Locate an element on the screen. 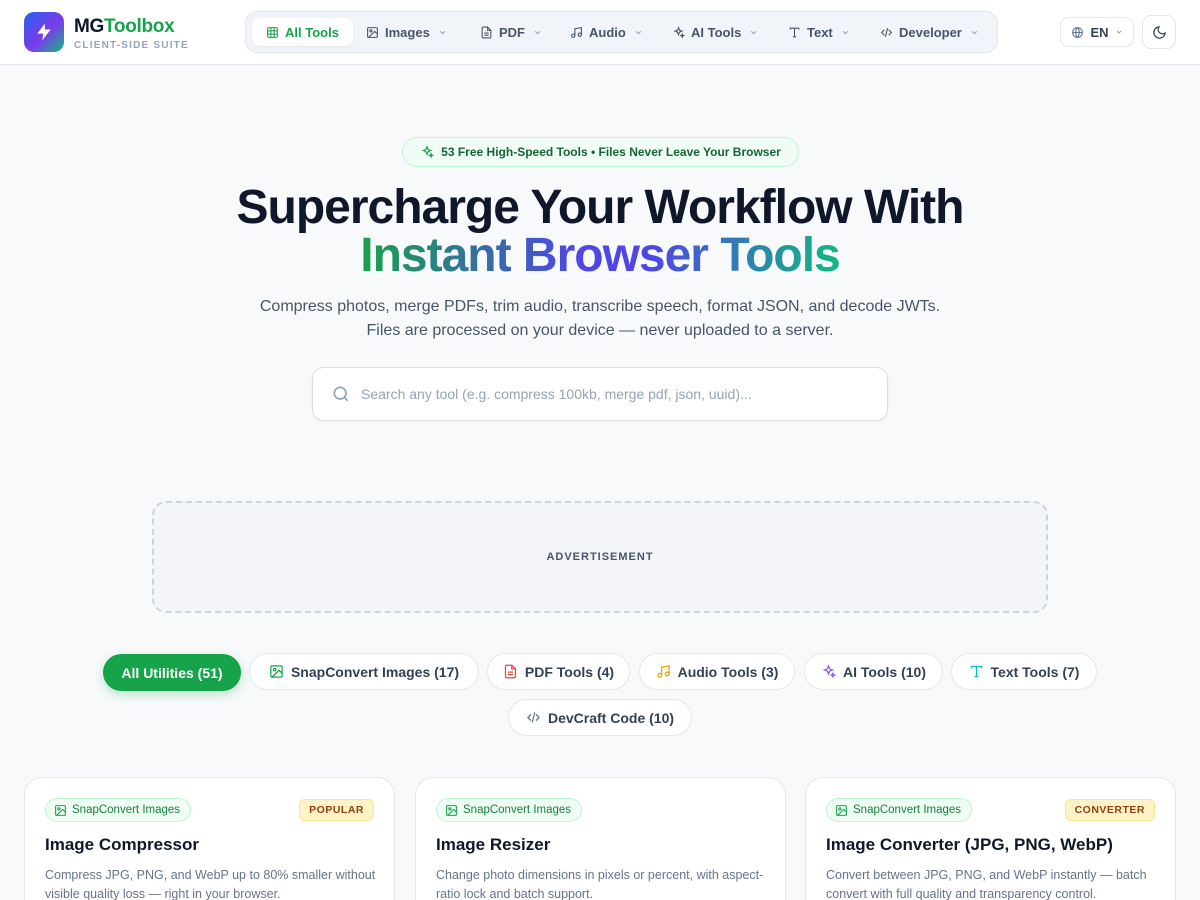  nav-label: Audio is located at coordinates (607, 32).